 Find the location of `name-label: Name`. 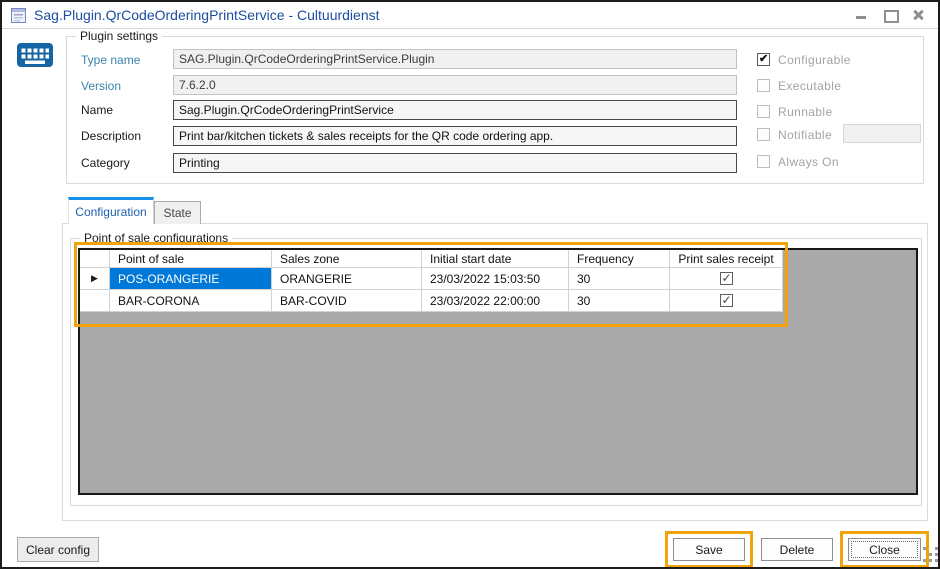

name-label: Name is located at coordinates (97, 110).